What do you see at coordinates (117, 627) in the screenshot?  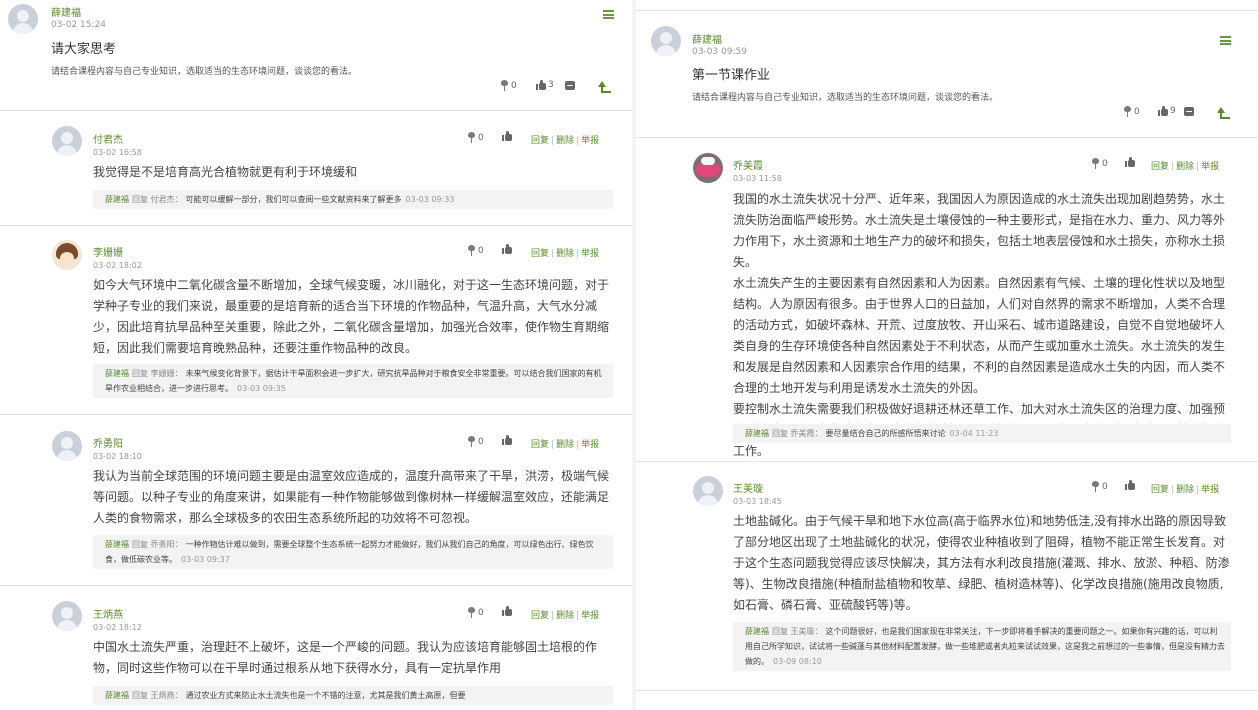 I see `comment-time: 03-02 18:12` at bounding box center [117, 627].